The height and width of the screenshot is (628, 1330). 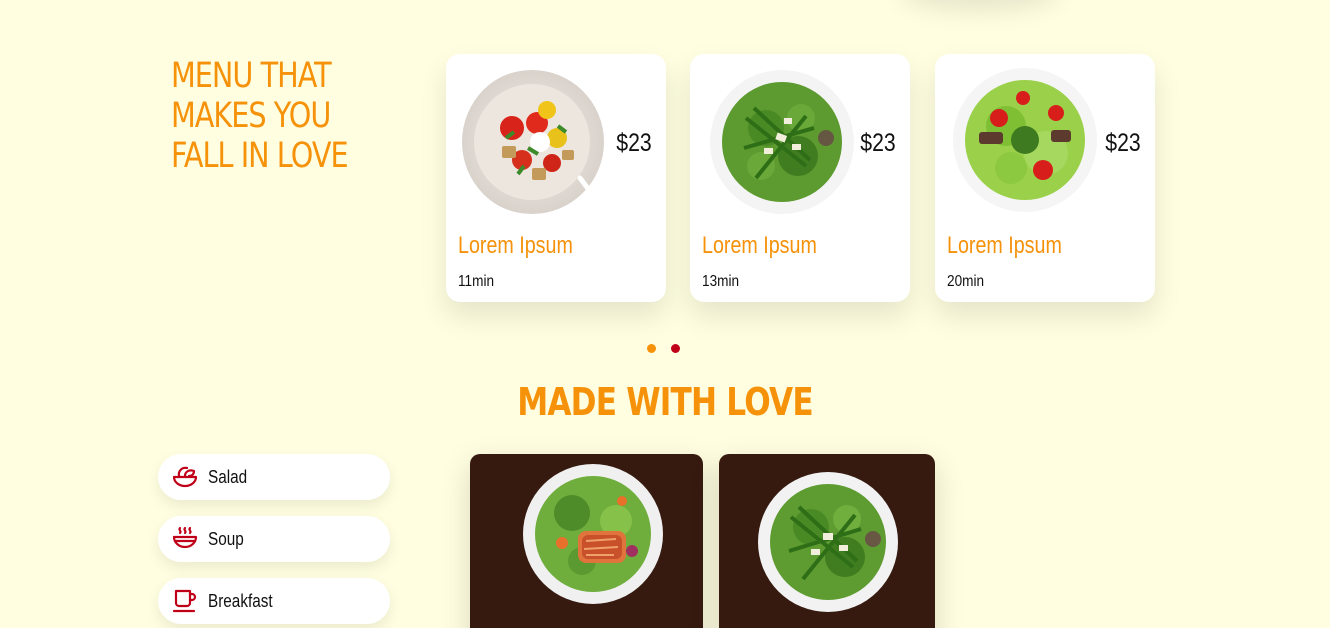 I want to click on menu-card: $23 Lorem Ipsum 11min, so click(x=556, y=178).